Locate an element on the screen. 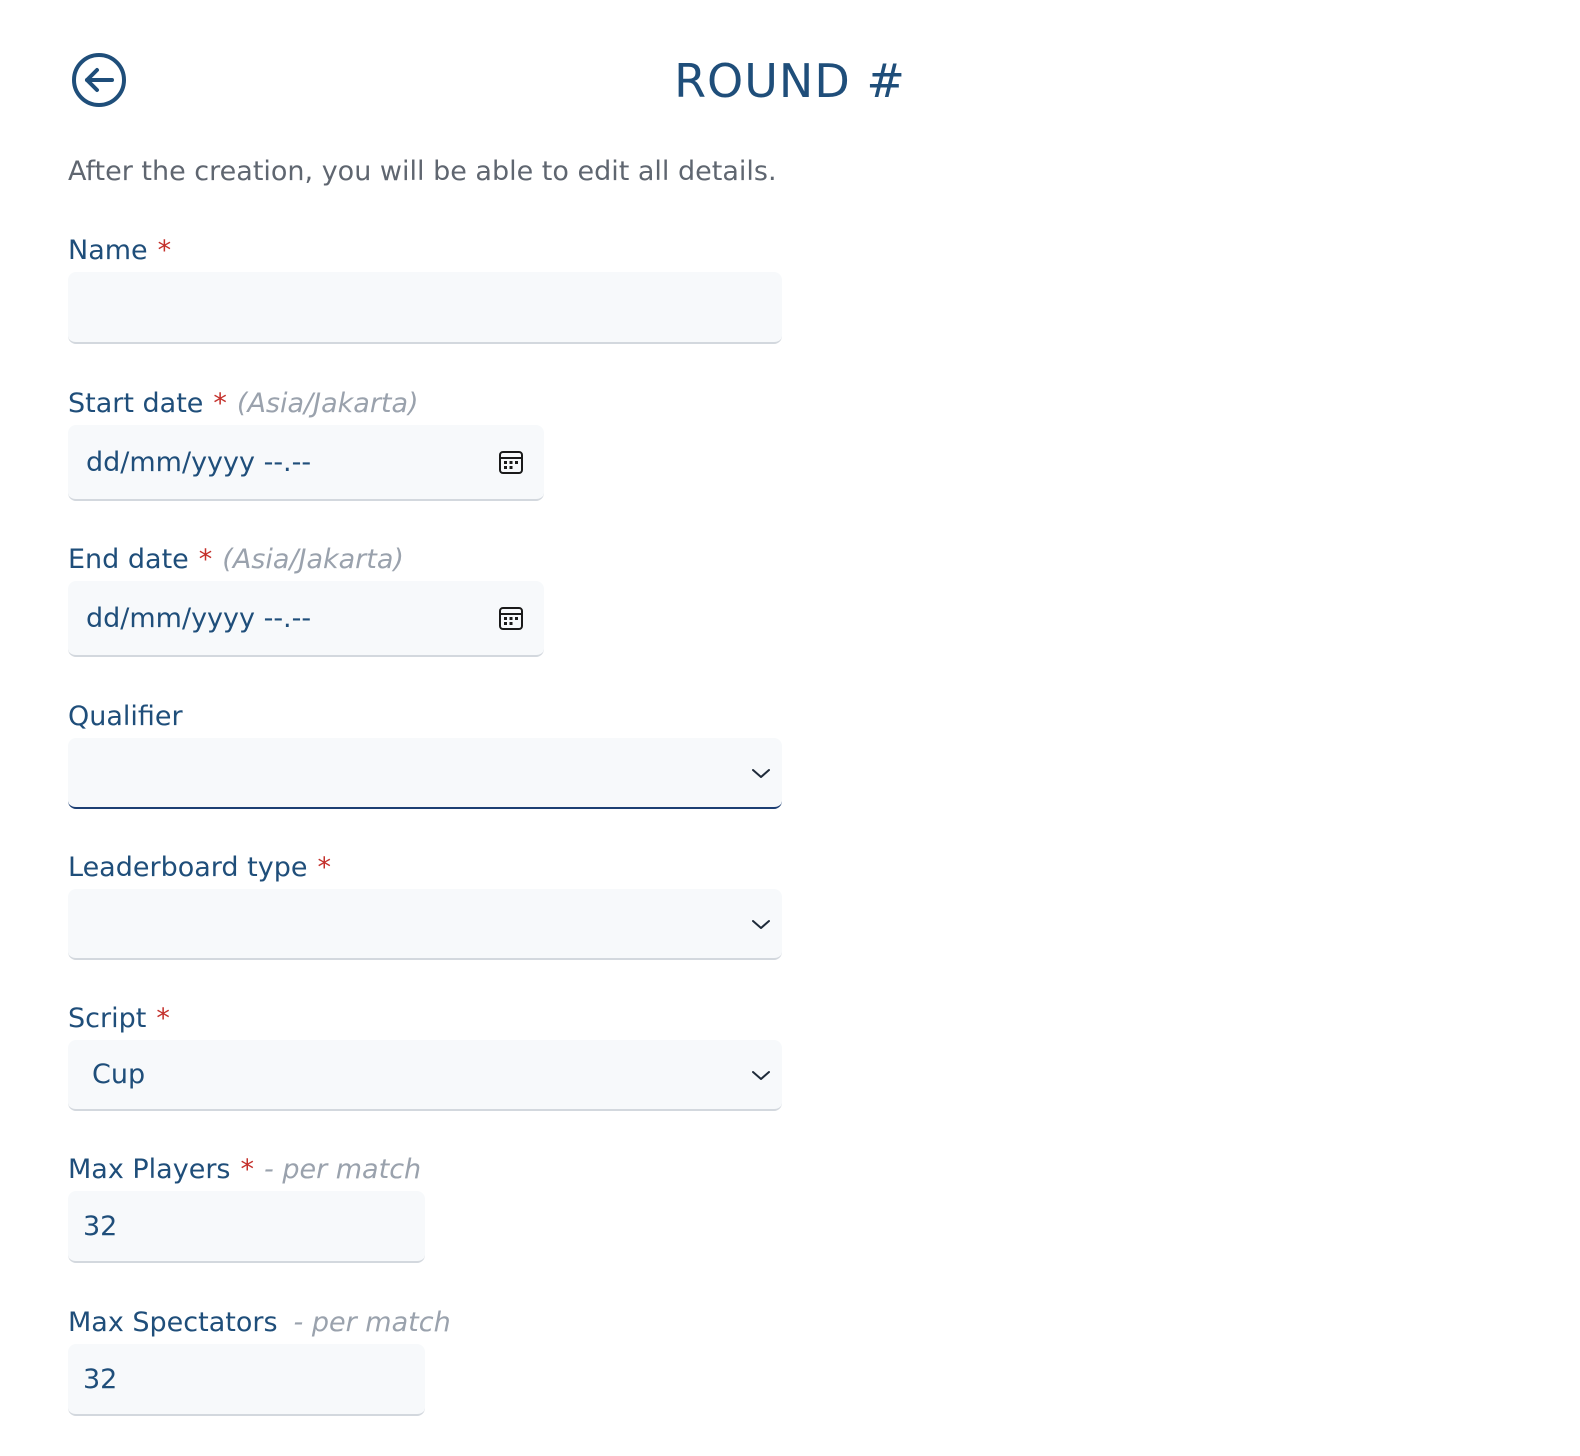  end-date-input: dd/mm/yyyy --.-- is located at coordinates (306, 619).